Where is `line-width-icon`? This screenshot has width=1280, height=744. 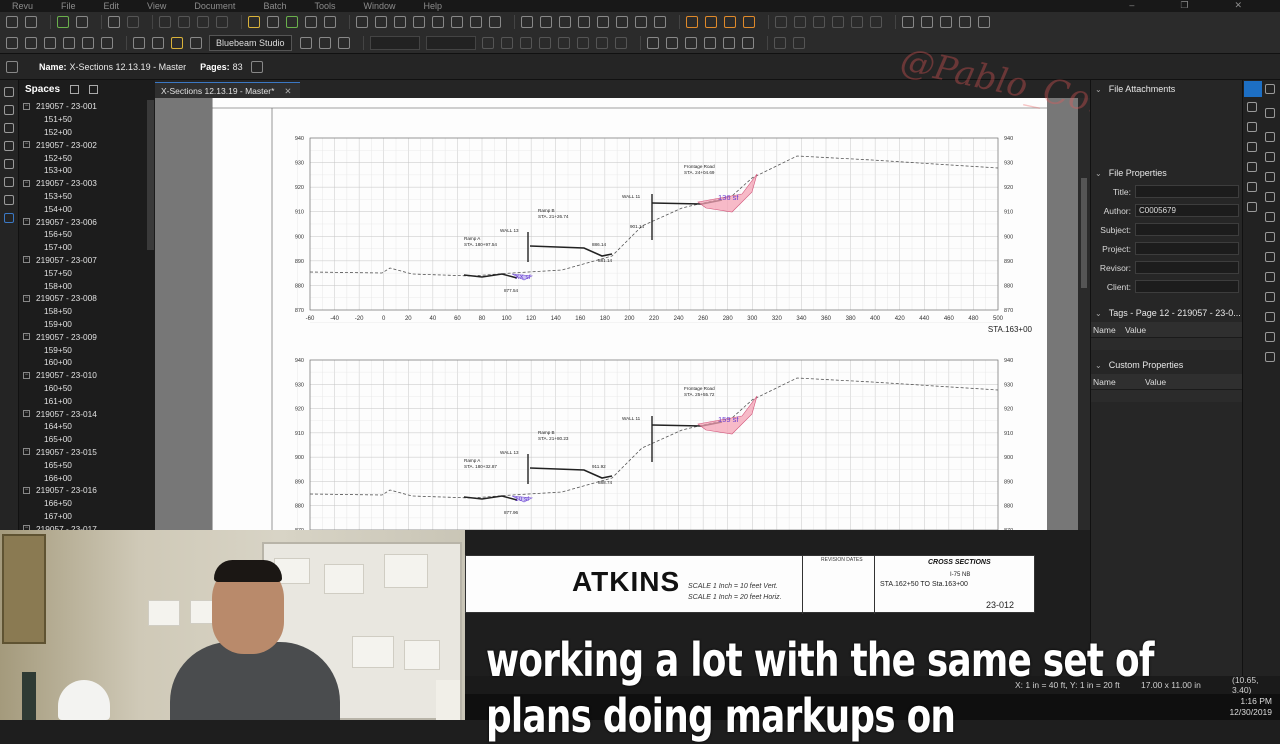
line-width-icon is located at coordinates (798, 42).